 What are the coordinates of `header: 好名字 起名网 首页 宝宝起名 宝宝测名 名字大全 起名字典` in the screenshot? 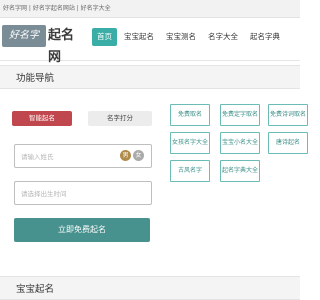 It's located at (150, 41).